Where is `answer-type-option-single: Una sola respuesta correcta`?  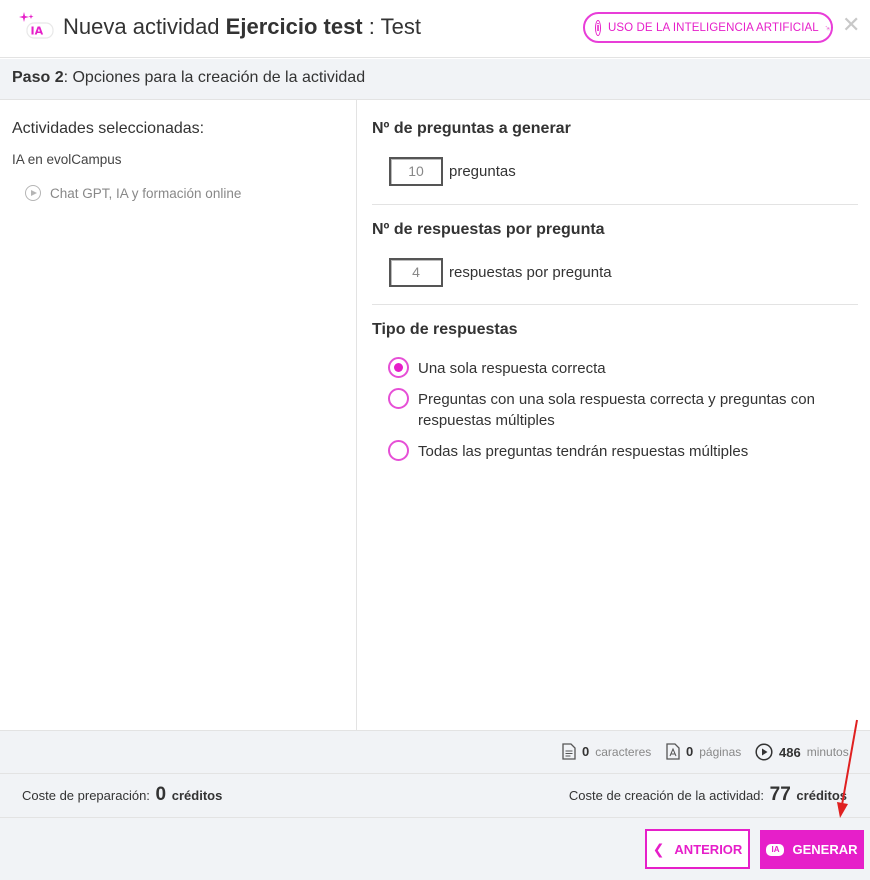
answer-type-option-single: Una sola respuesta correcta is located at coordinates (618, 368).